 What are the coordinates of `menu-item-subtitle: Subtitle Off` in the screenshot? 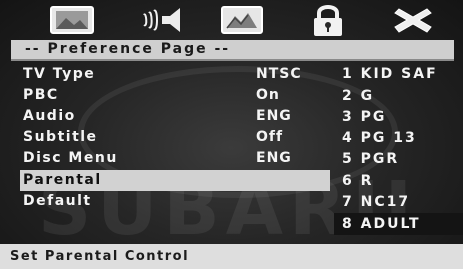 It's located at (175, 137).